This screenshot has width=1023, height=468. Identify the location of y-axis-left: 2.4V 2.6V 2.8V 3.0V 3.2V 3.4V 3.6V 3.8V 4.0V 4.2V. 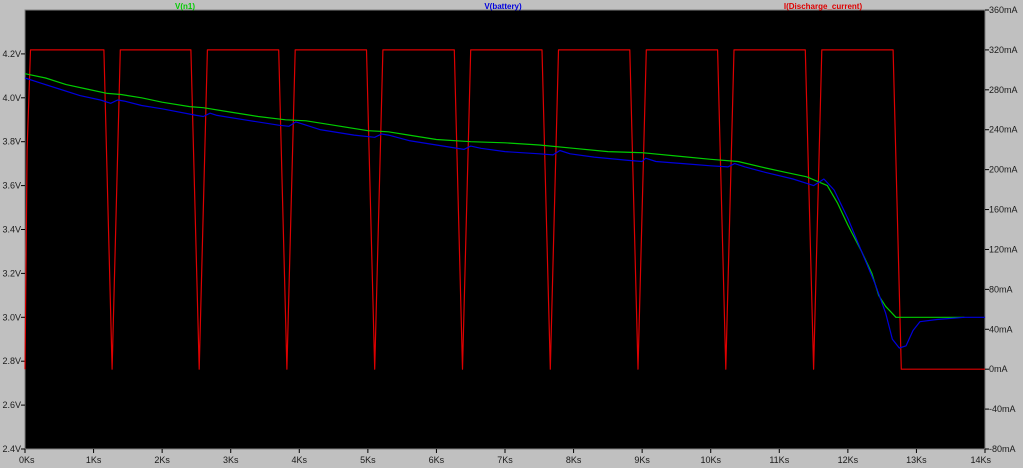
(13, 251).